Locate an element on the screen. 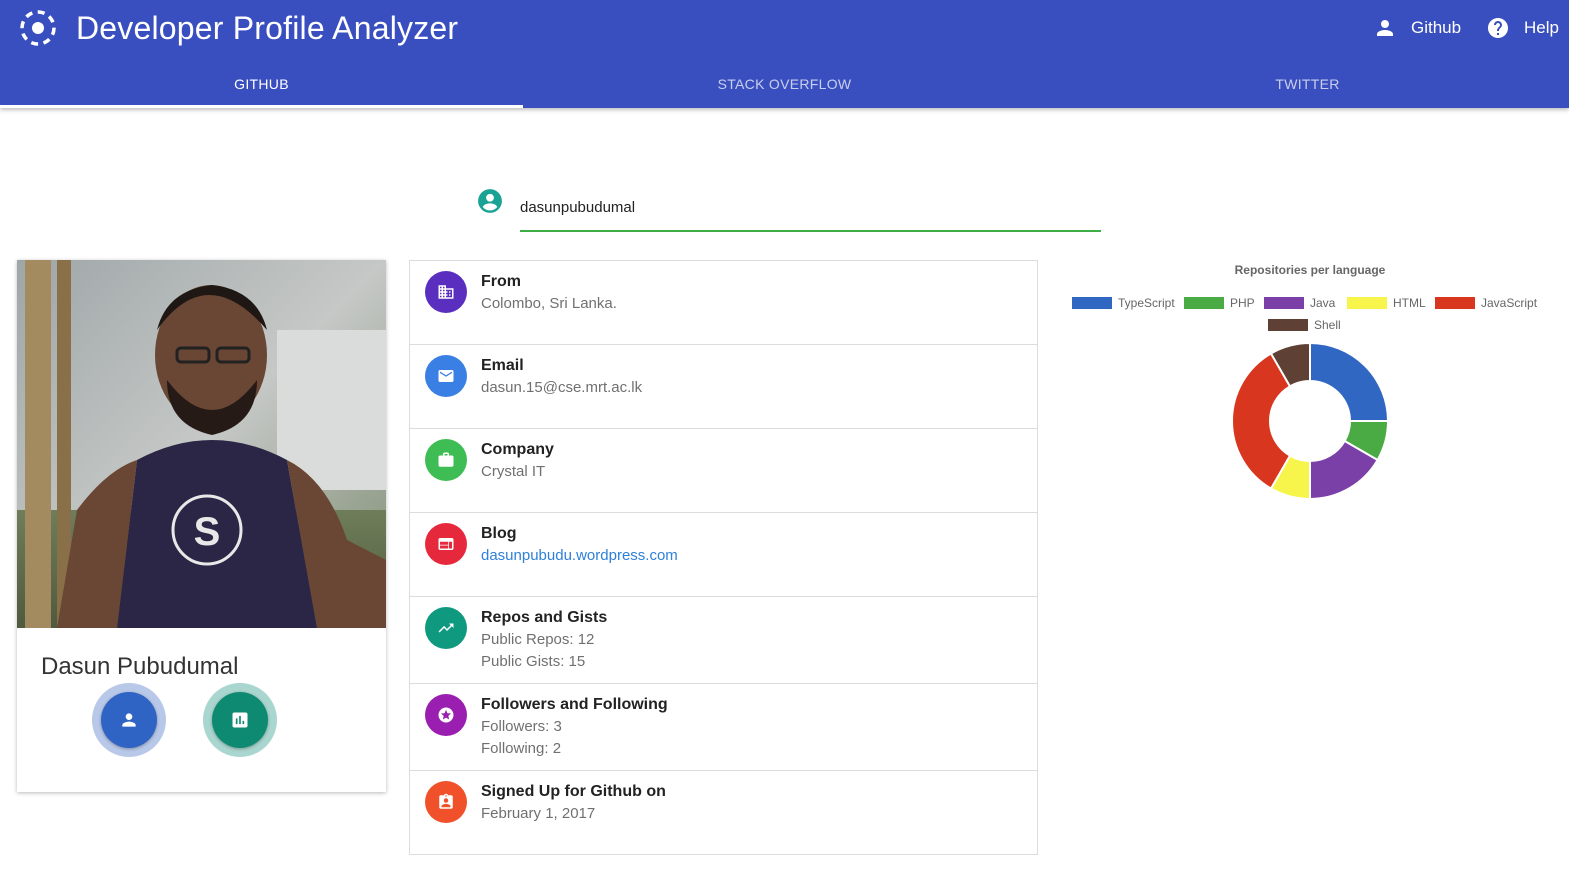  info-value: Colombo, Sri Lanka. is located at coordinates (549, 303).